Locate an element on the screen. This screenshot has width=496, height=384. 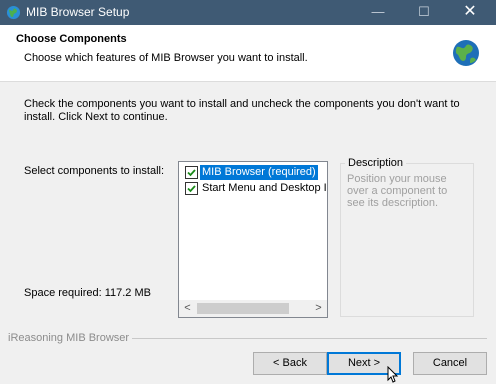
space-required-label: Space required: 117.2 MB is located at coordinates (87, 293).